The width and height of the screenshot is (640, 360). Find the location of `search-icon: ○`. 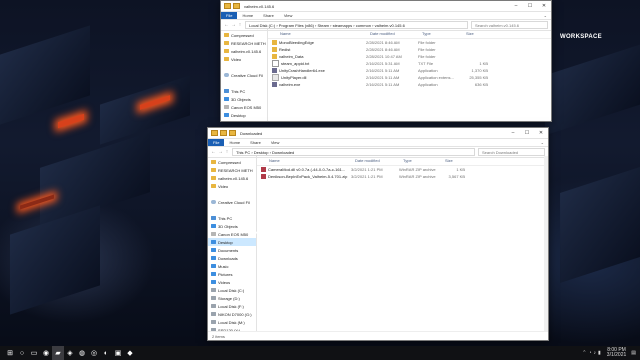

search-icon: ○ is located at coordinates (22, 353).